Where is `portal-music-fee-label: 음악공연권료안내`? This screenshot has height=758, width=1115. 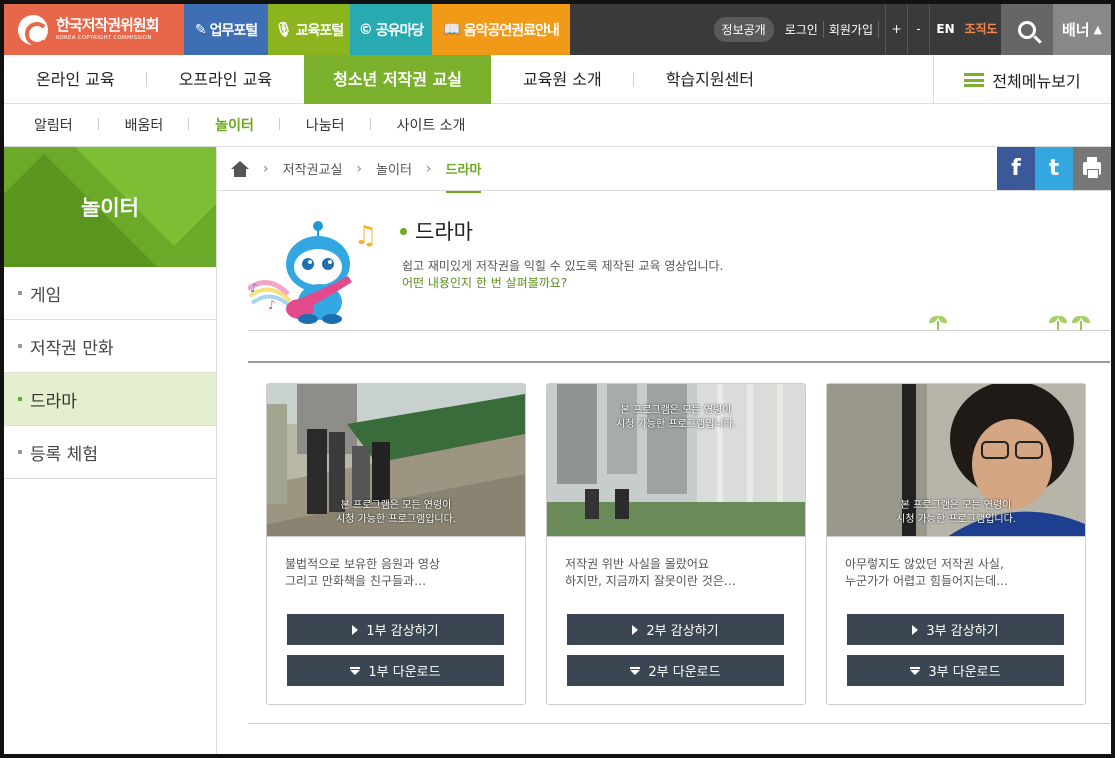 portal-music-fee-label: 음악공연권료안내 is located at coordinates (511, 30).